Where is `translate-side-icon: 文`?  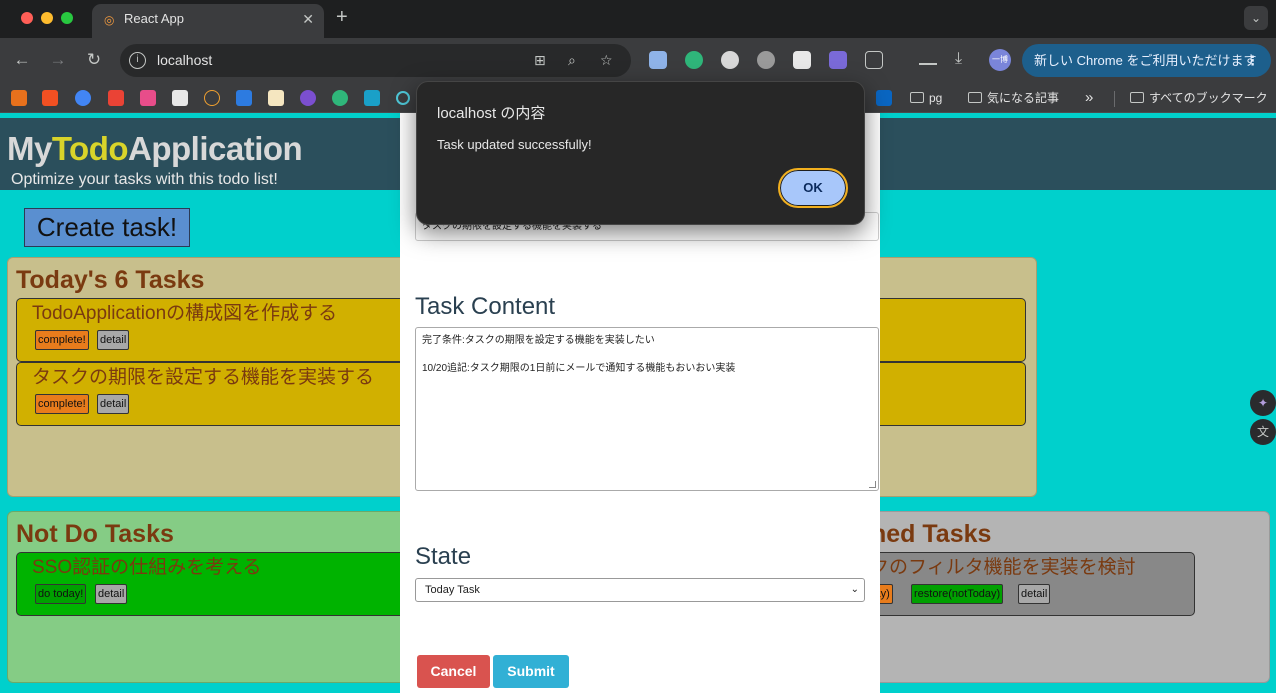
translate-side-icon: 文 is located at coordinates (1263, 432).